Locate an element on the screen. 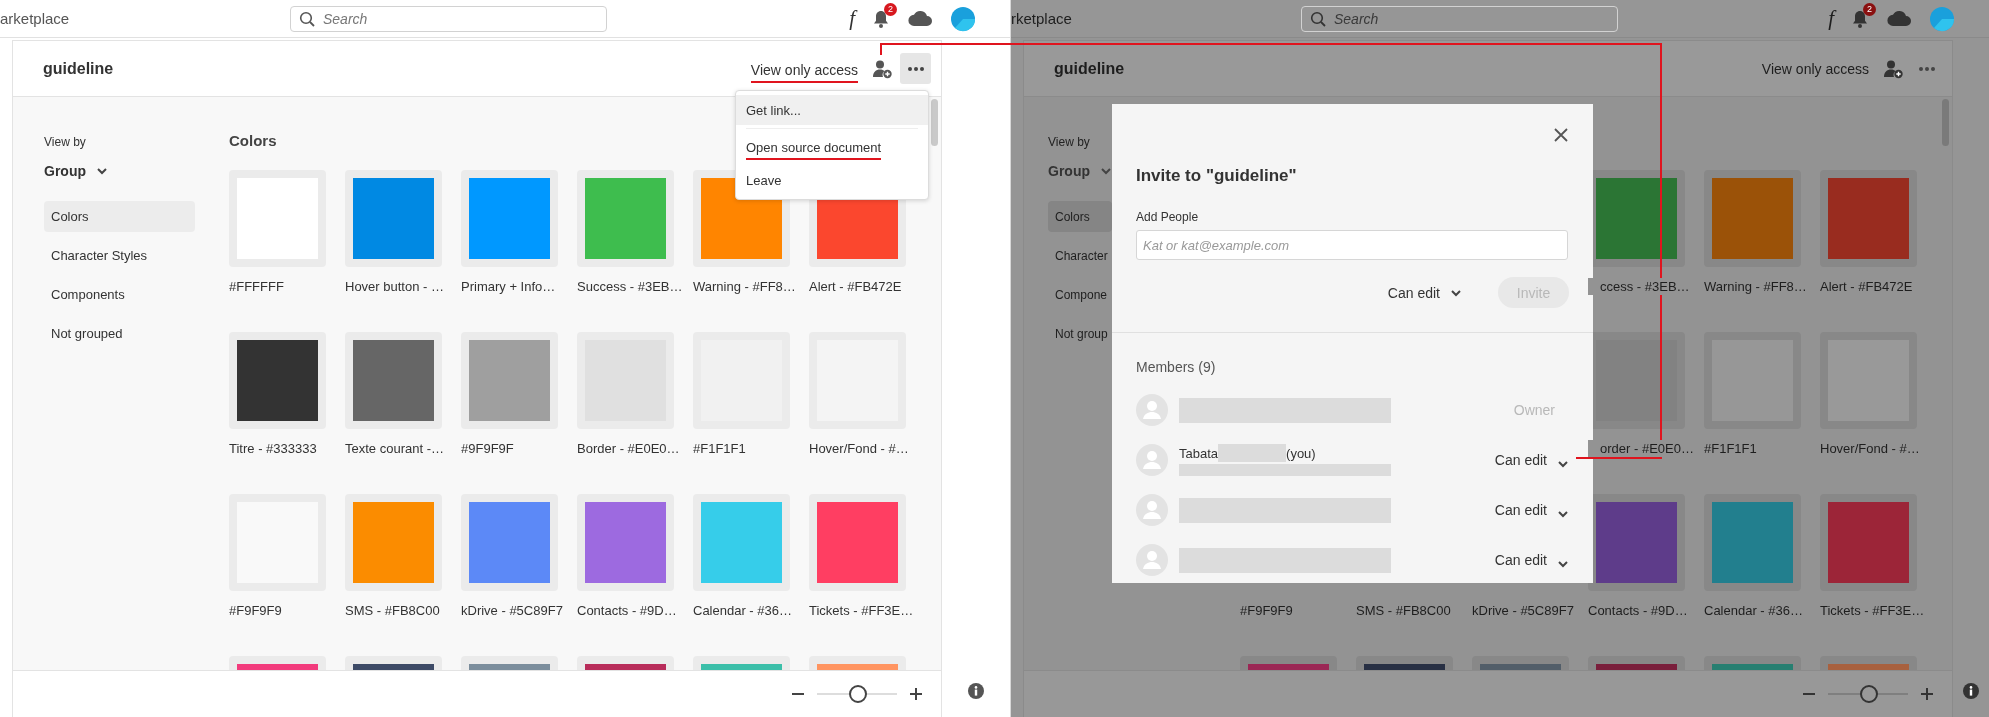 The width and height of the screenshot is (1989, 717). sidebar-item: Components is located at coordinates (119, 294).